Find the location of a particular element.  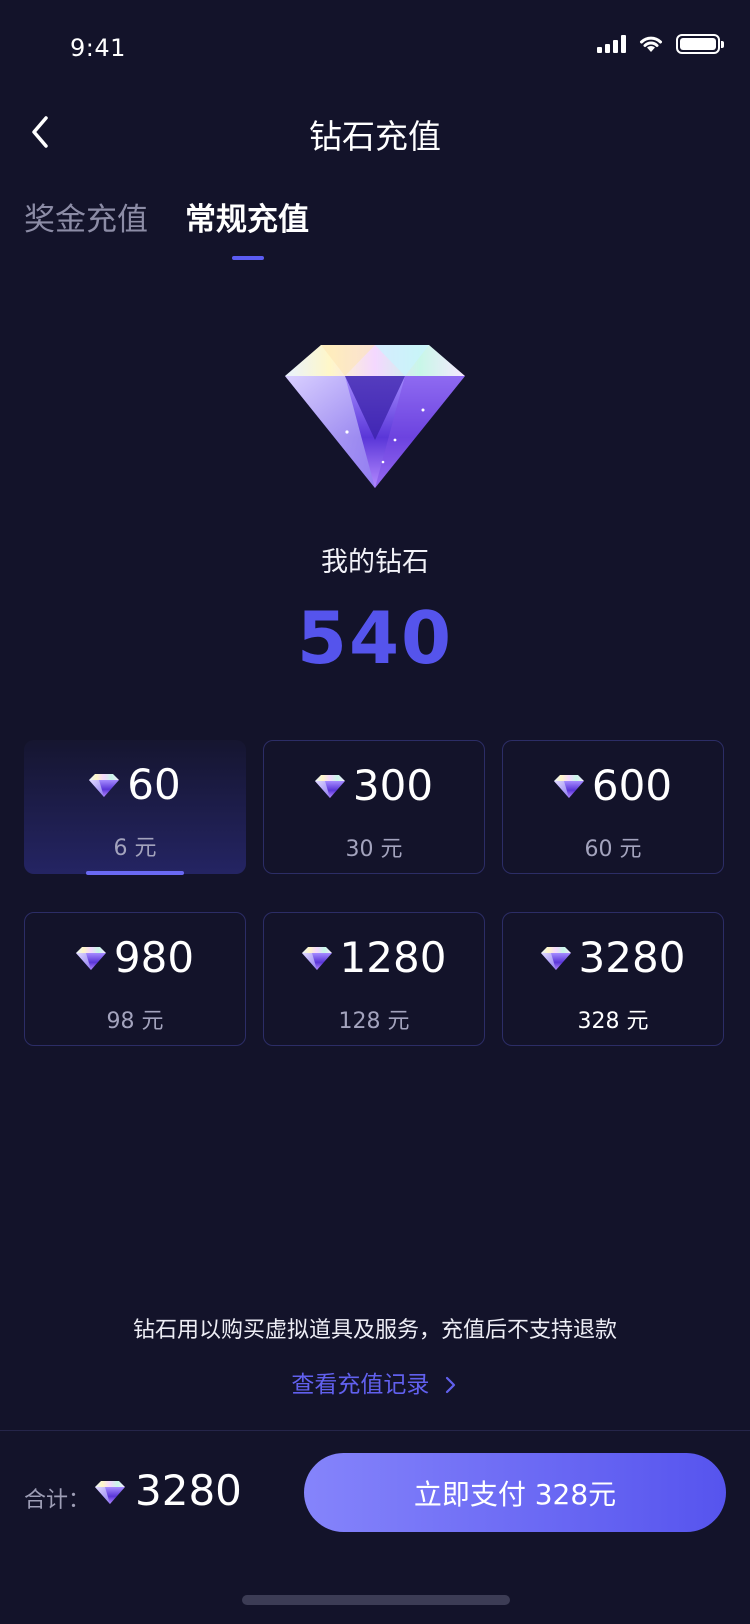

signal-icon is located at coordinates (611, 44).